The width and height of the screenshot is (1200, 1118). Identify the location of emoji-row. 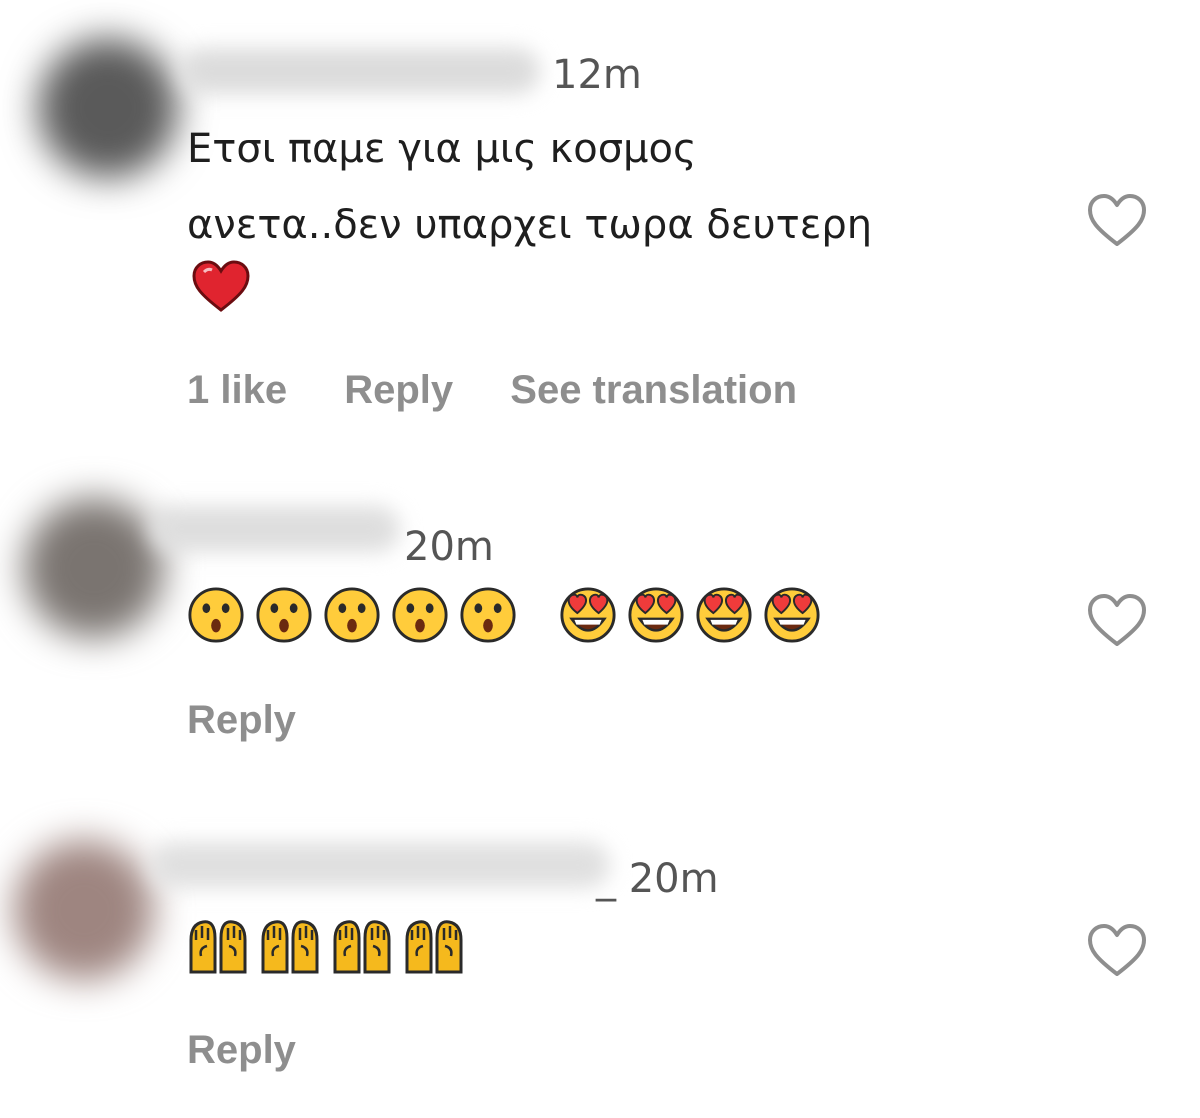
(331, 946).